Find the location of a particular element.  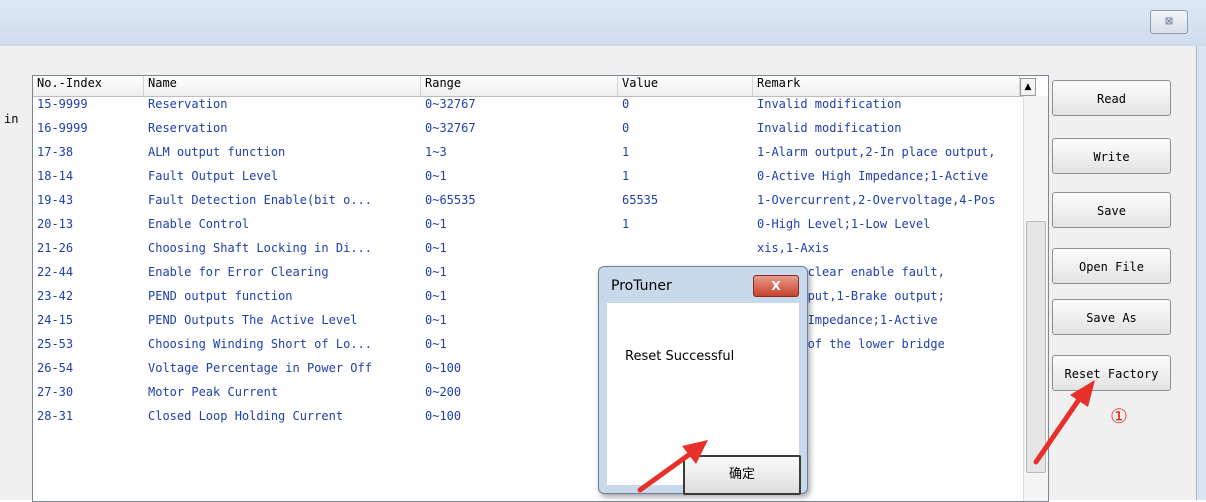

cell-index: 26-54 is located at coordinates (55, 368).